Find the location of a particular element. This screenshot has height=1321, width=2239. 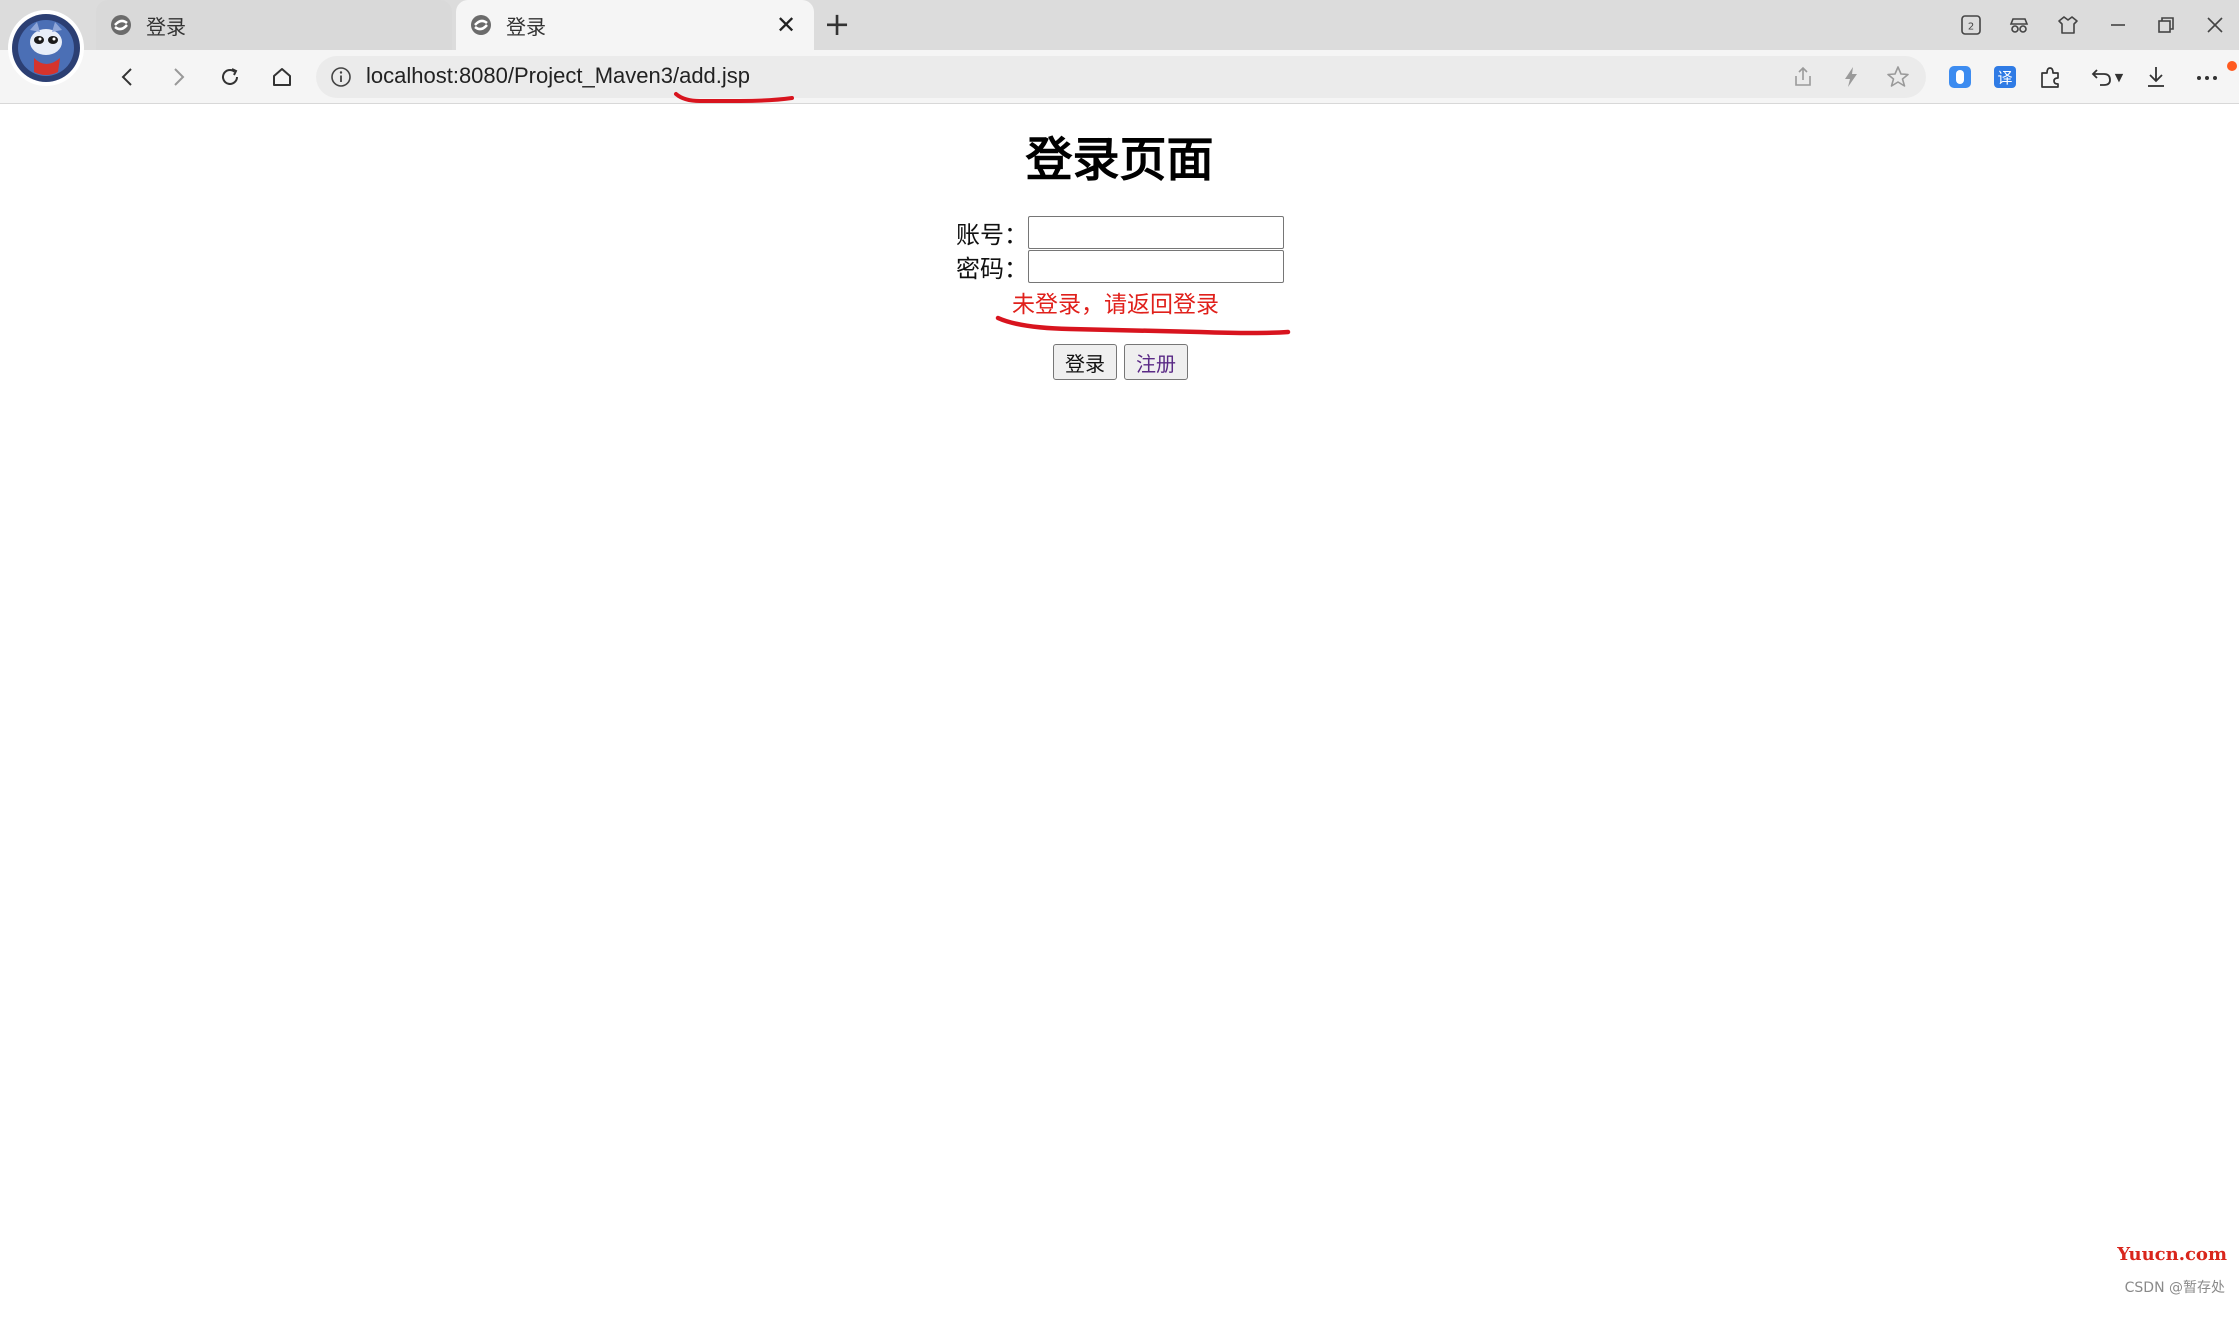

address-url: localhost:8080/Project_Maven3/add.jsp is located at coordinates (558, 76).